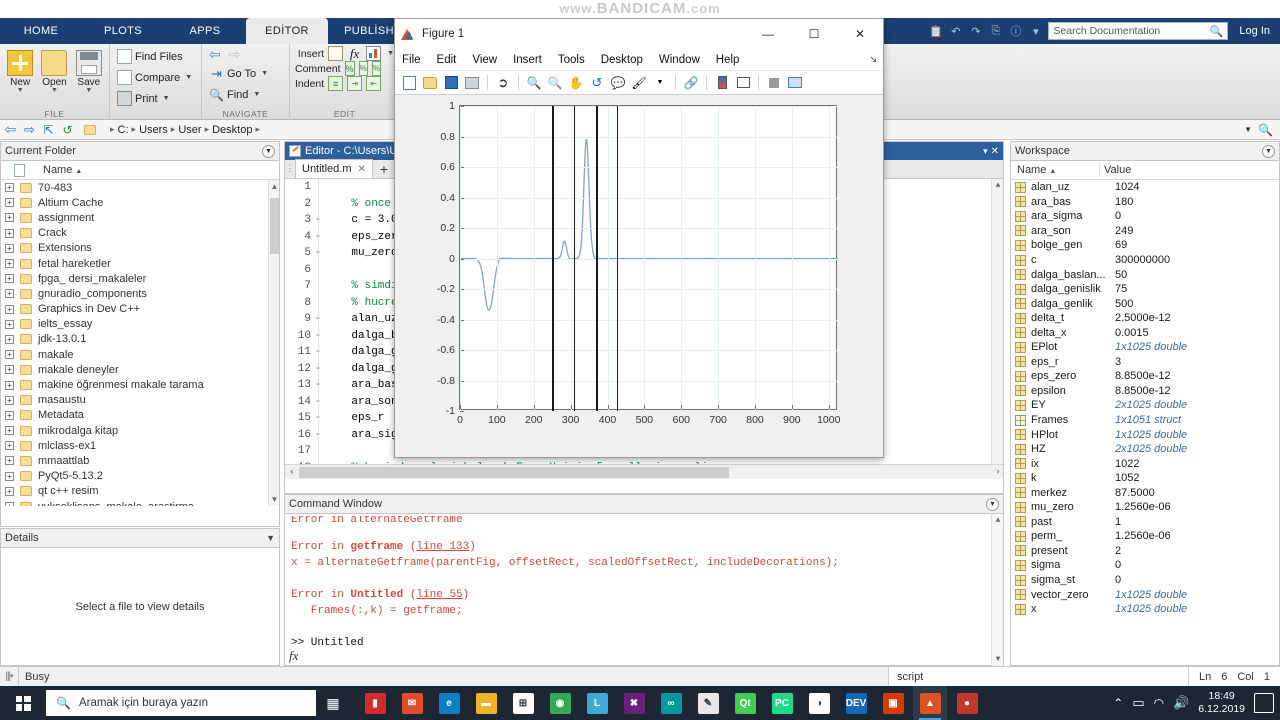 Image resolution: width=1280 pixels, height=720 pixels. Describe the element at coordinates (995, 151) in the screenshot. I see `editor-close-icon: ✕` at that location.